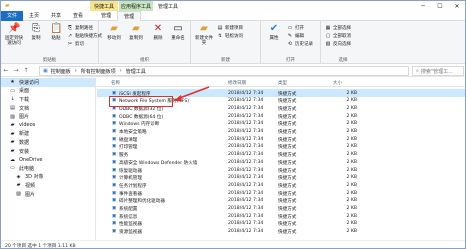  Describe the element at coordinates (27, 168) in the screenshot. I see `nav-item-label: 此电脑` at that location.